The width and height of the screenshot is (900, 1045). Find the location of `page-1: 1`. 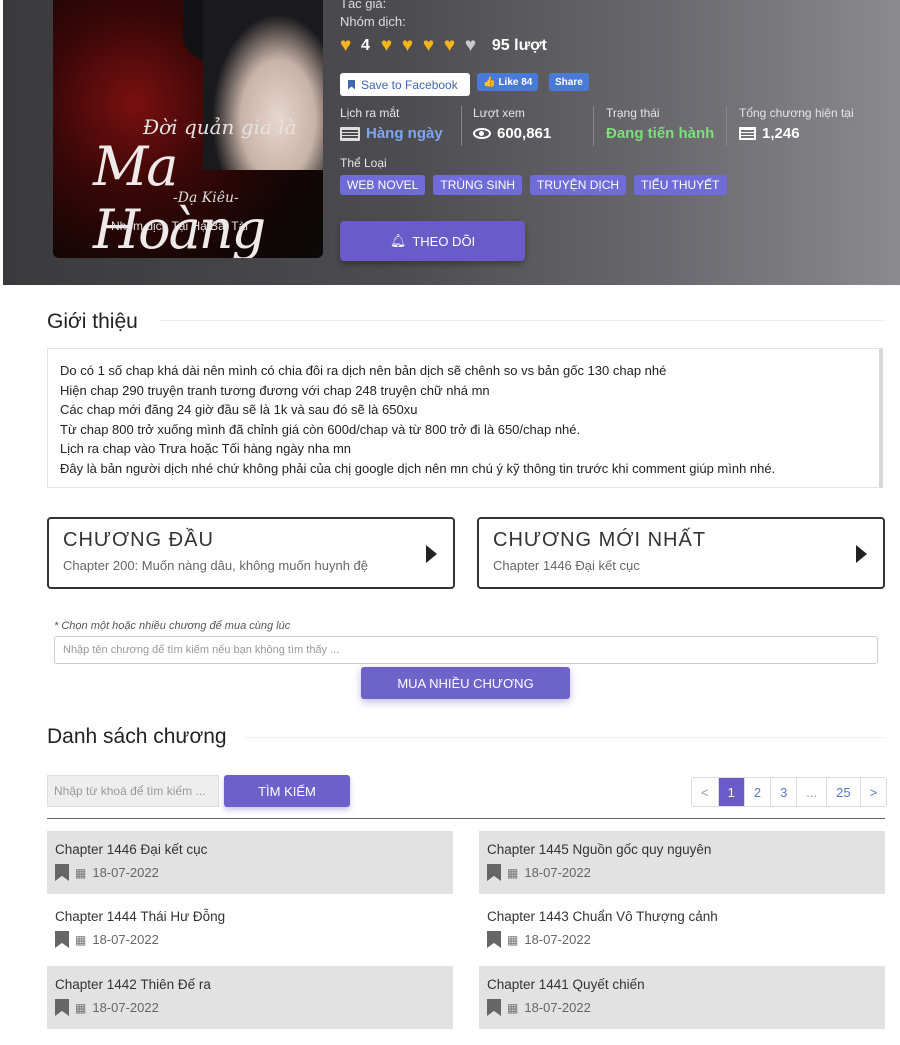

page-1: 1 is located at coordinates (731, 792).